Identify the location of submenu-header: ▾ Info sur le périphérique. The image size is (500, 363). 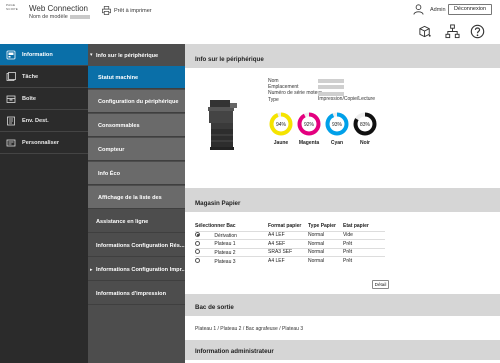
(136, 55).